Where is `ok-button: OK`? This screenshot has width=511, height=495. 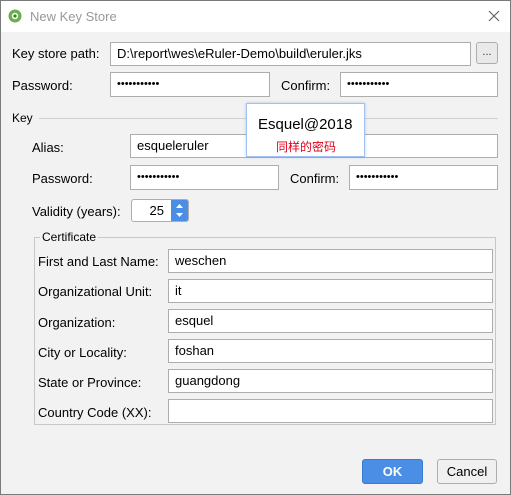 ok-button: OK is located at coordinates (392, 471).